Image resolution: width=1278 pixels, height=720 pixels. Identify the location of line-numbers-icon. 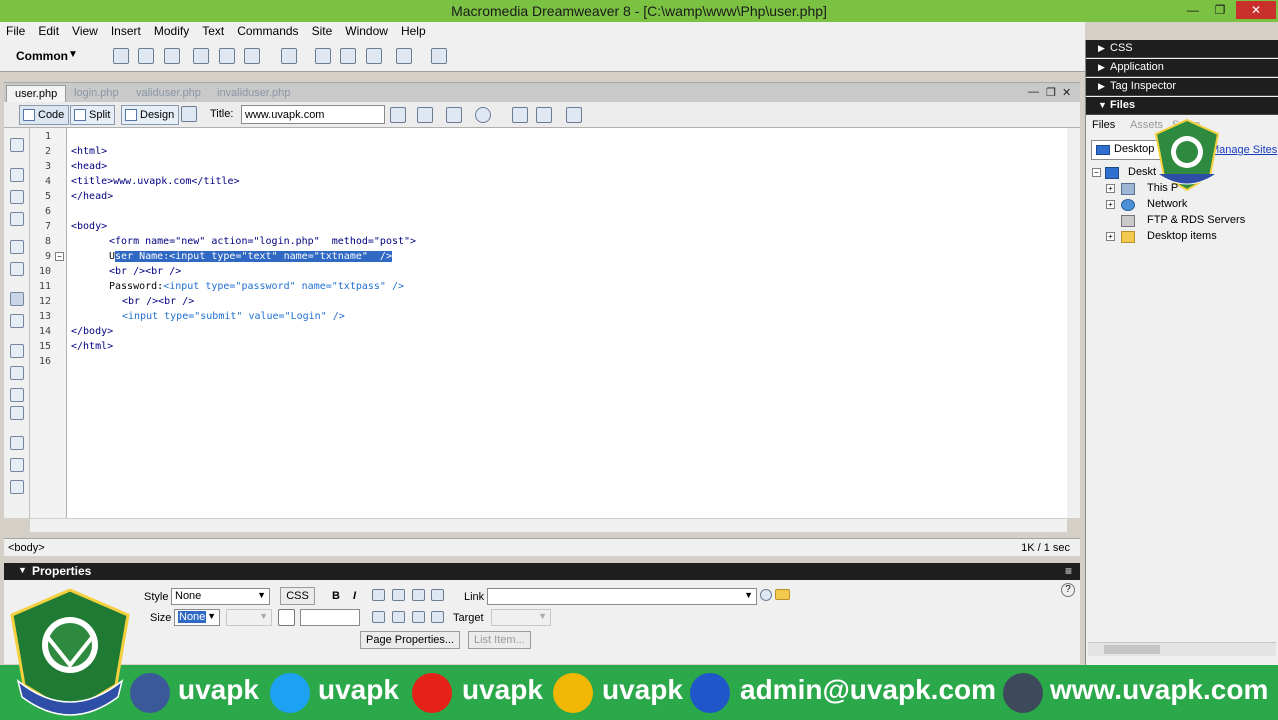
(17, 299).